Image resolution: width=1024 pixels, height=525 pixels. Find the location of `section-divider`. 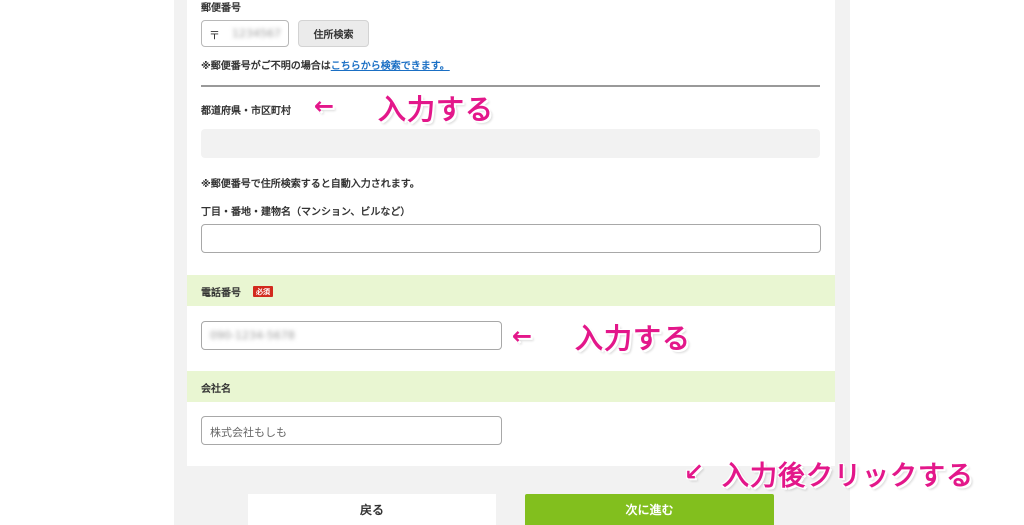

section-divider is located at coordinates (510, 86).